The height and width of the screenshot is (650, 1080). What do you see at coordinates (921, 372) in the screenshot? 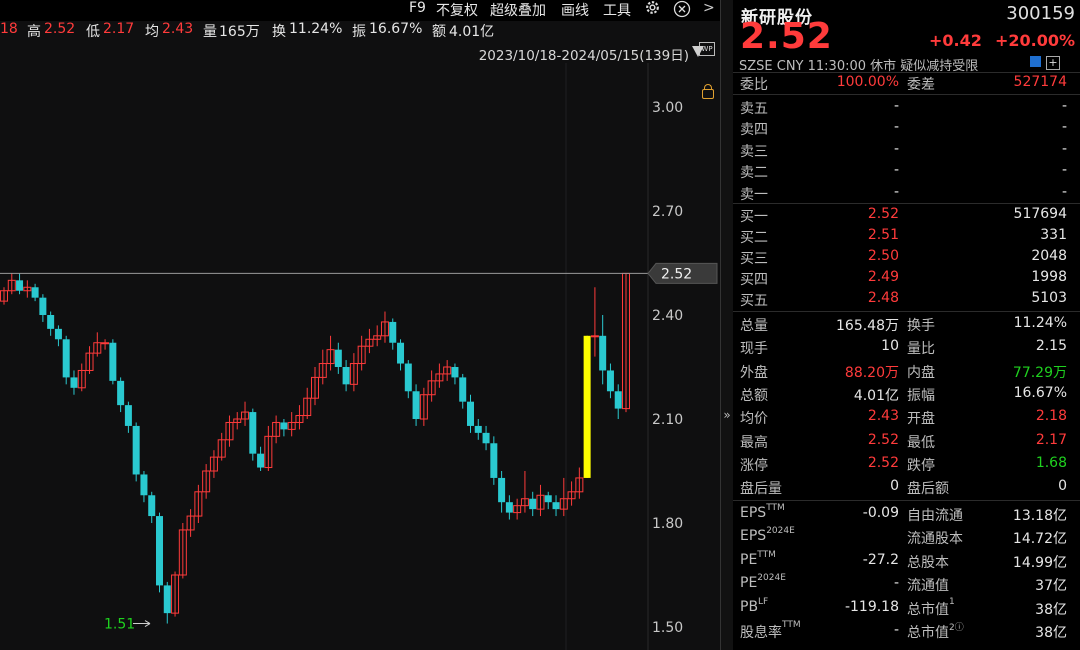
I see `detail-label: 内盘` at bounding box center [921, 372].